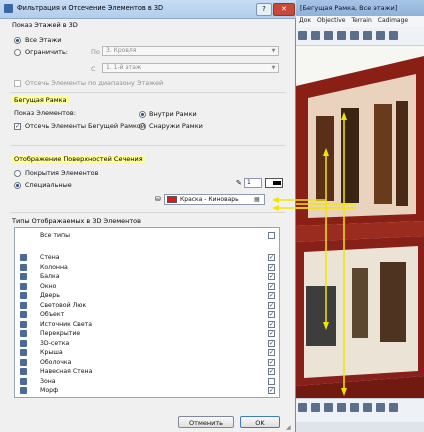 The image size is (424, 432). Describe the element at coordinates (274, 183) in the screenshot. I see `pen-color-swatch` at that location.